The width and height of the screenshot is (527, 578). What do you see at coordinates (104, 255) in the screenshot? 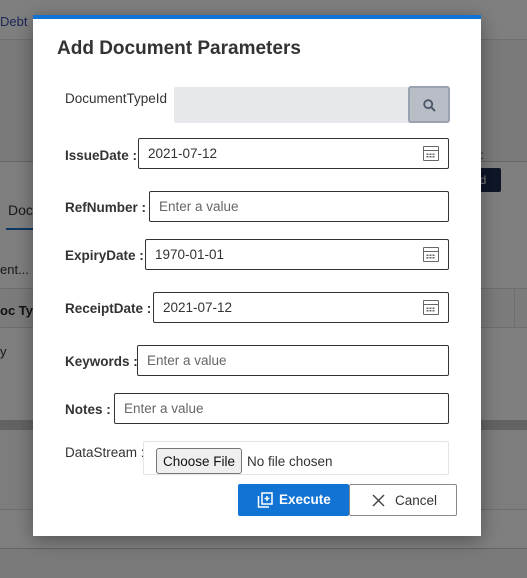
I see `expiry-date-label: ExpiryDate :` at bounding box center [104, 255].